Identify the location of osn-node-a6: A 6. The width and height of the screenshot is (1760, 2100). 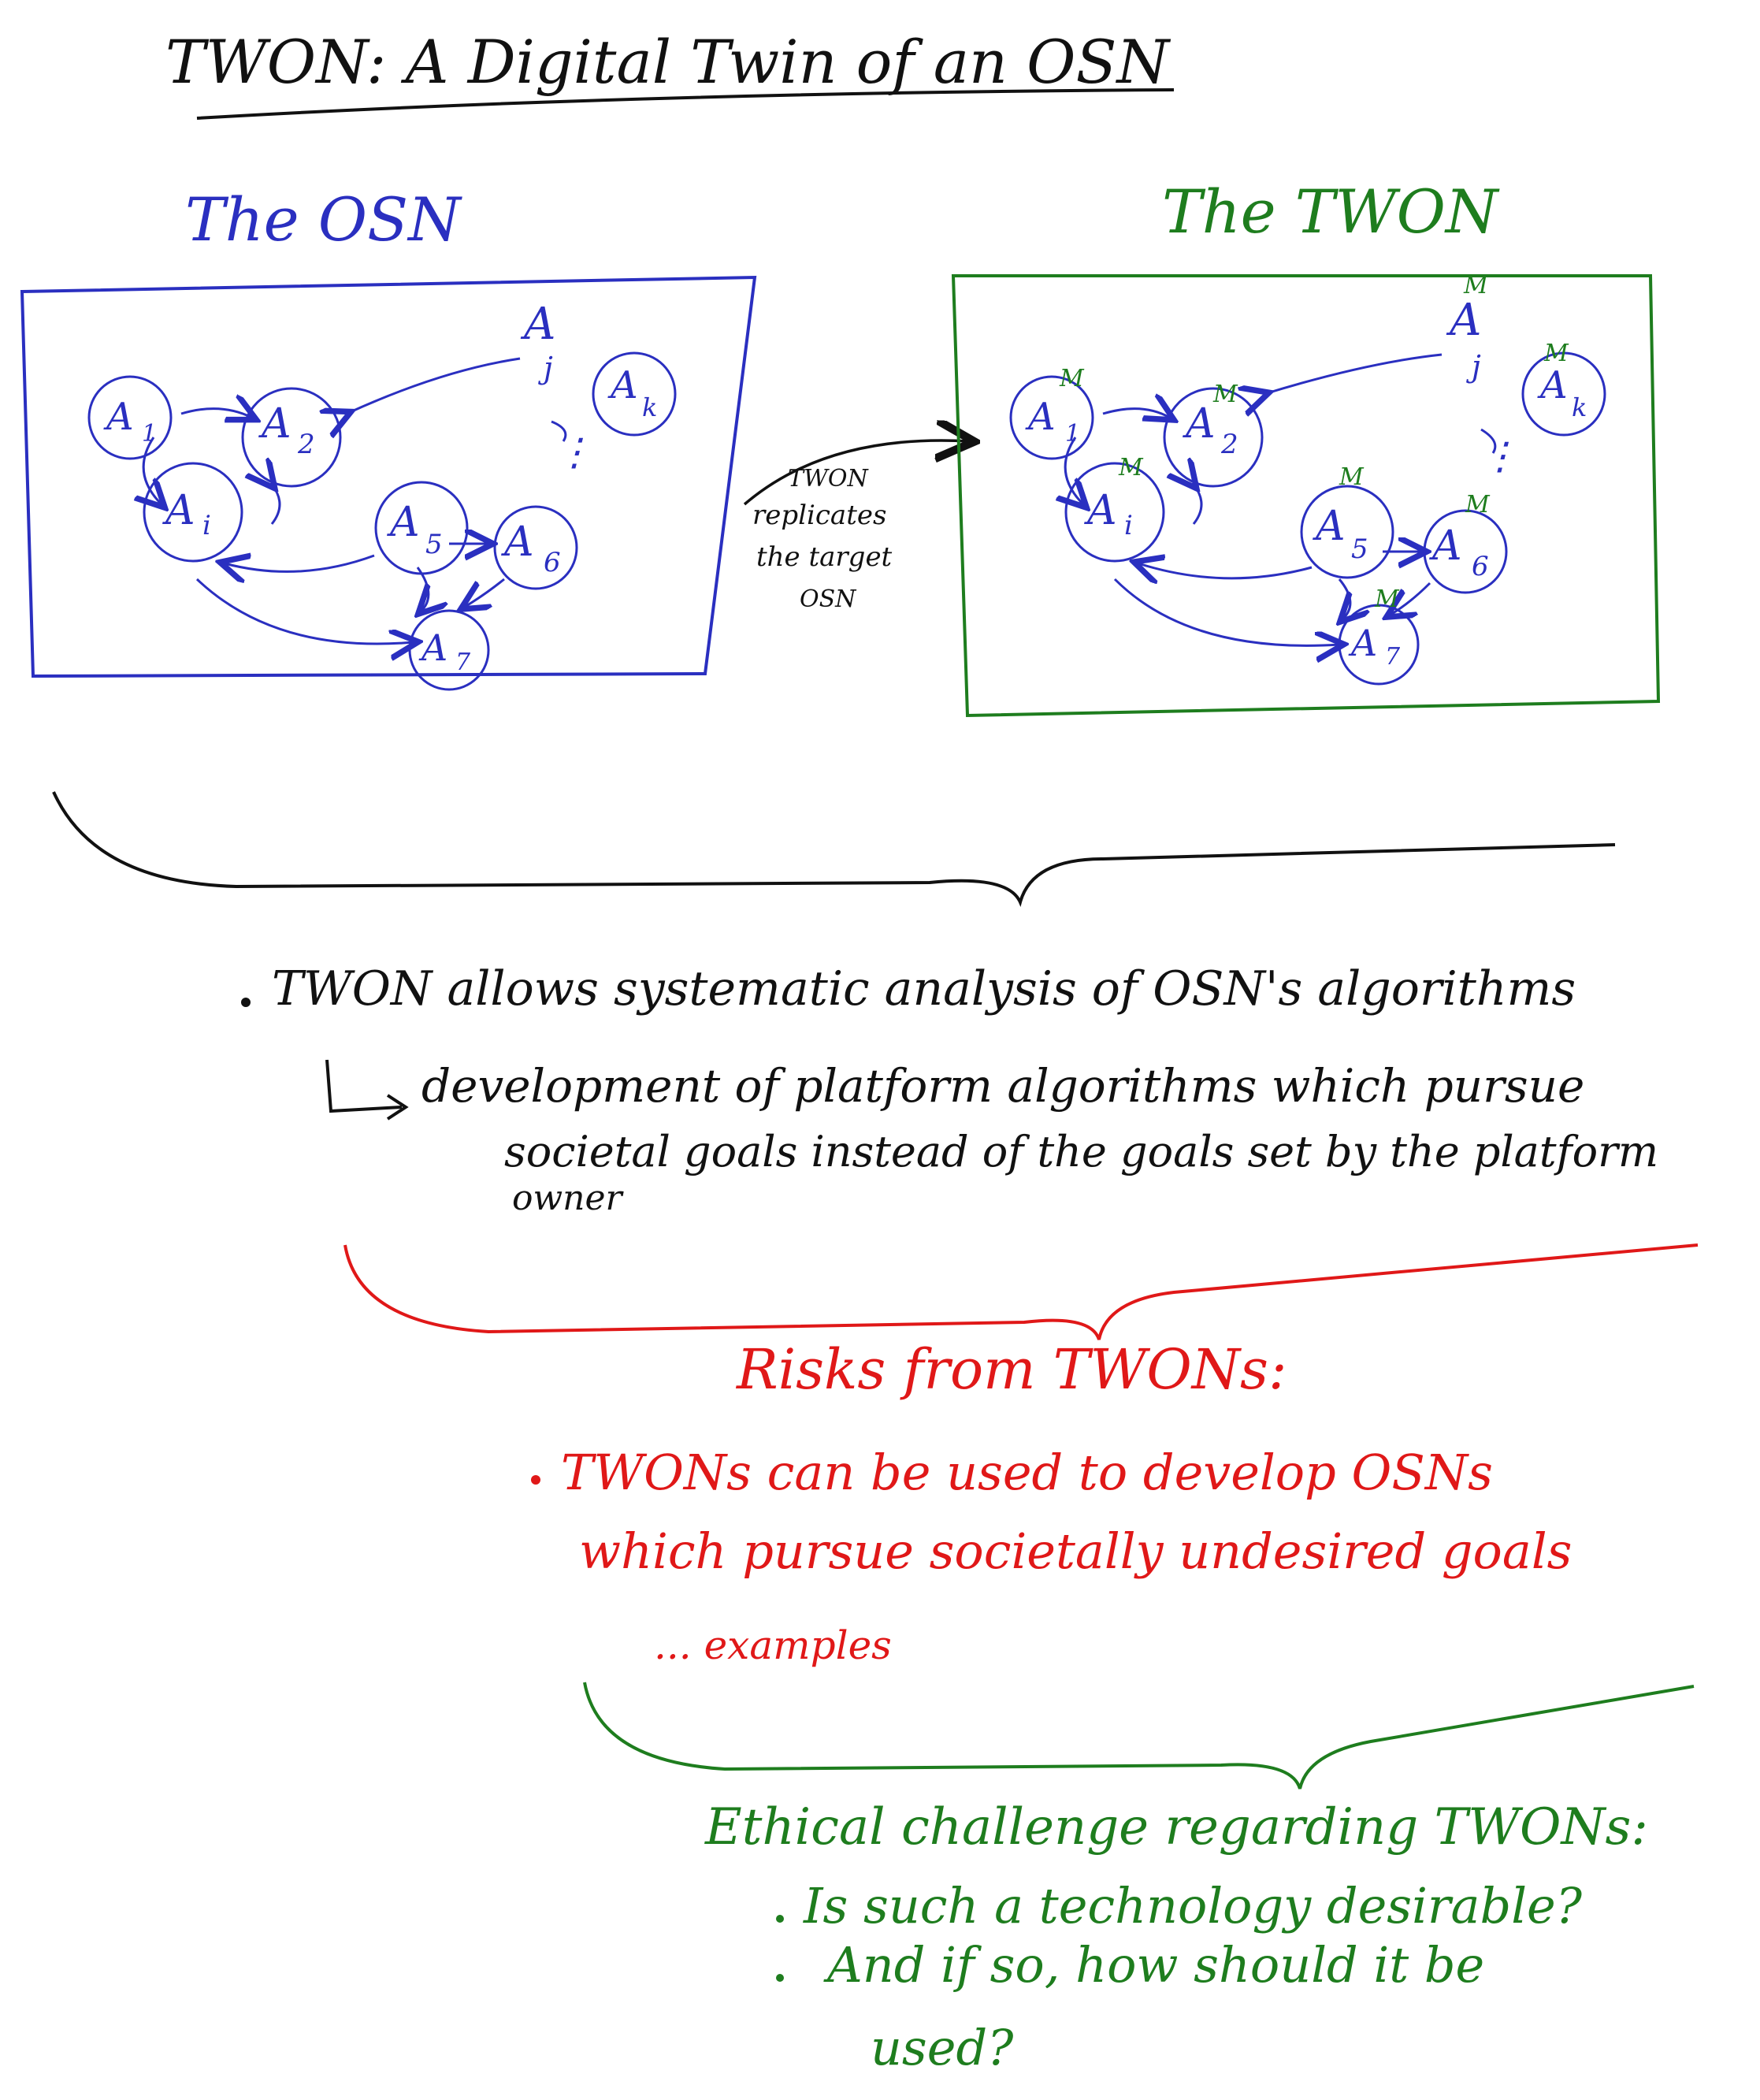
(535, 547).